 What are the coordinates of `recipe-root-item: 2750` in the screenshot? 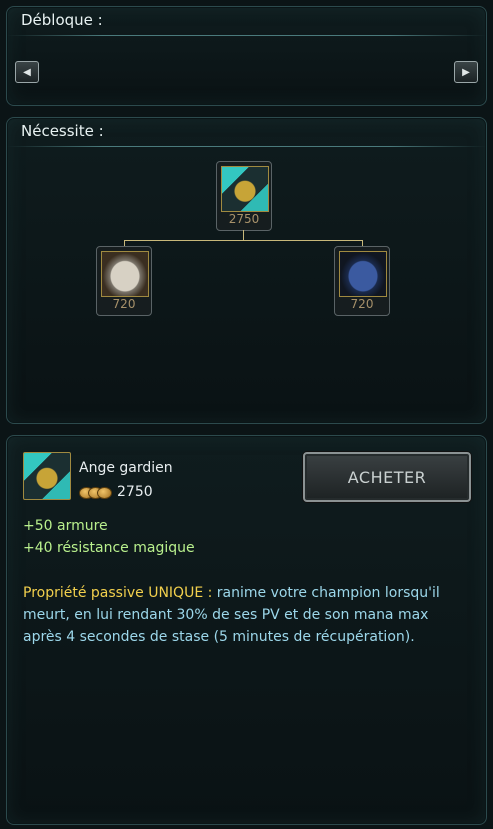 It's located at (244, 196).